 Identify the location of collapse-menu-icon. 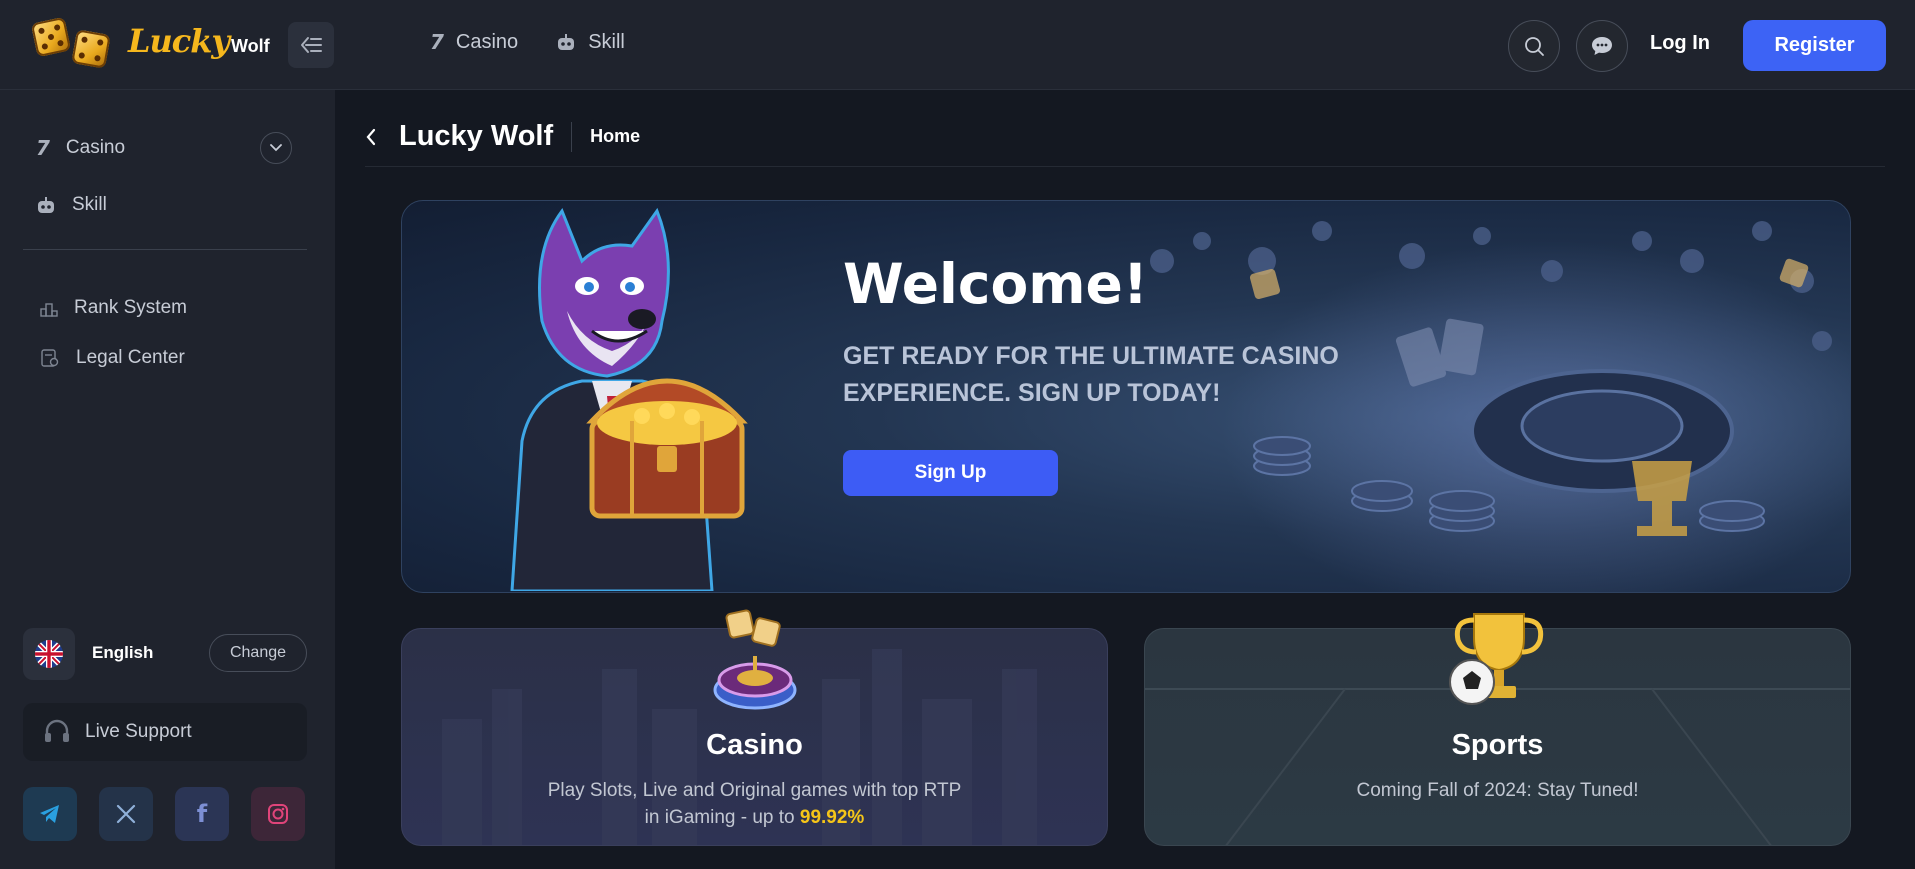
(311, 45).